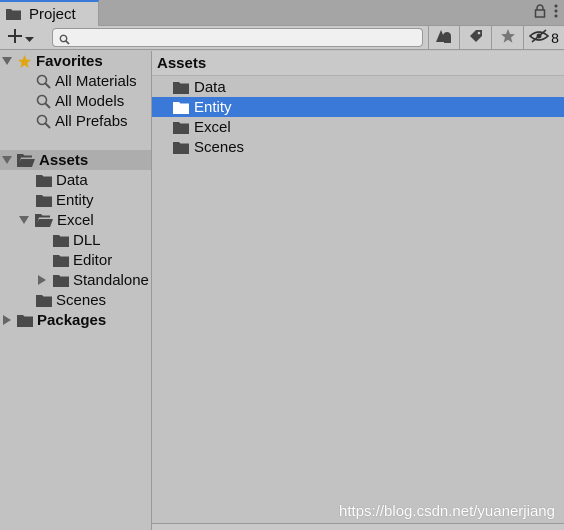  What do you see at coordinates (358, 107) in the screenshot?
I see `list-item-entity: Entity` at bounding box center [358, 107].